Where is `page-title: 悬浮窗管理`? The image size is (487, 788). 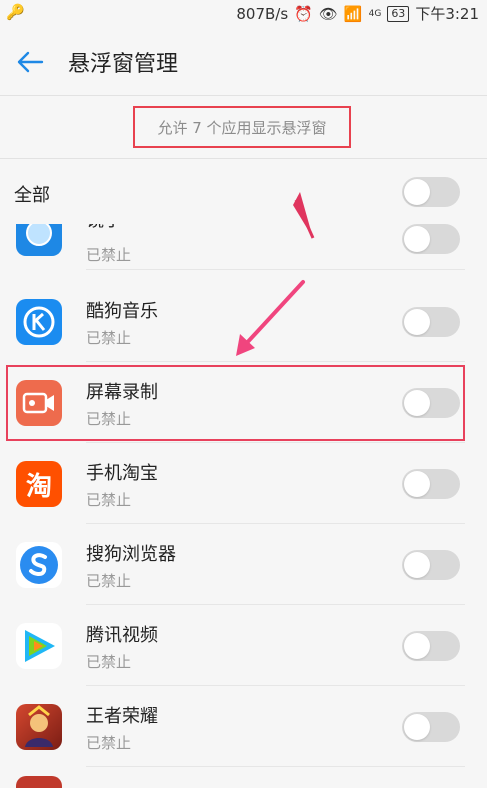
page-title: 悬浮窗管理 is located at coordinates (123, 64).